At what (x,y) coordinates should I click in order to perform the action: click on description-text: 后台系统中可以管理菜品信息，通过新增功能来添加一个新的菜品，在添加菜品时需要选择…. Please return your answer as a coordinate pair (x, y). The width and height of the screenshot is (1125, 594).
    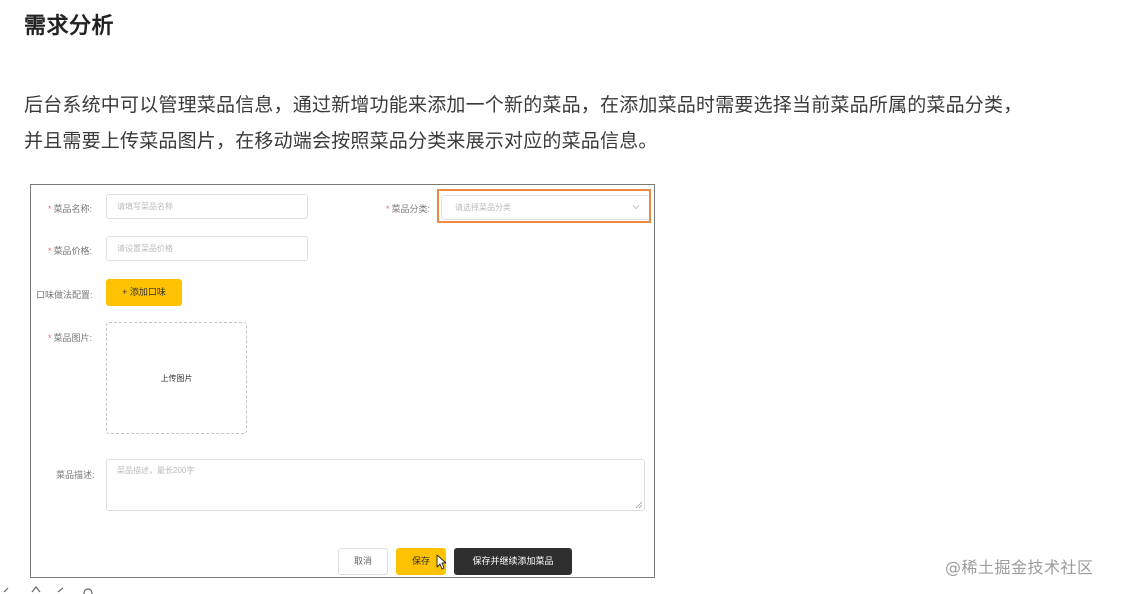
    Looking at the image, I should click on (569, 123).